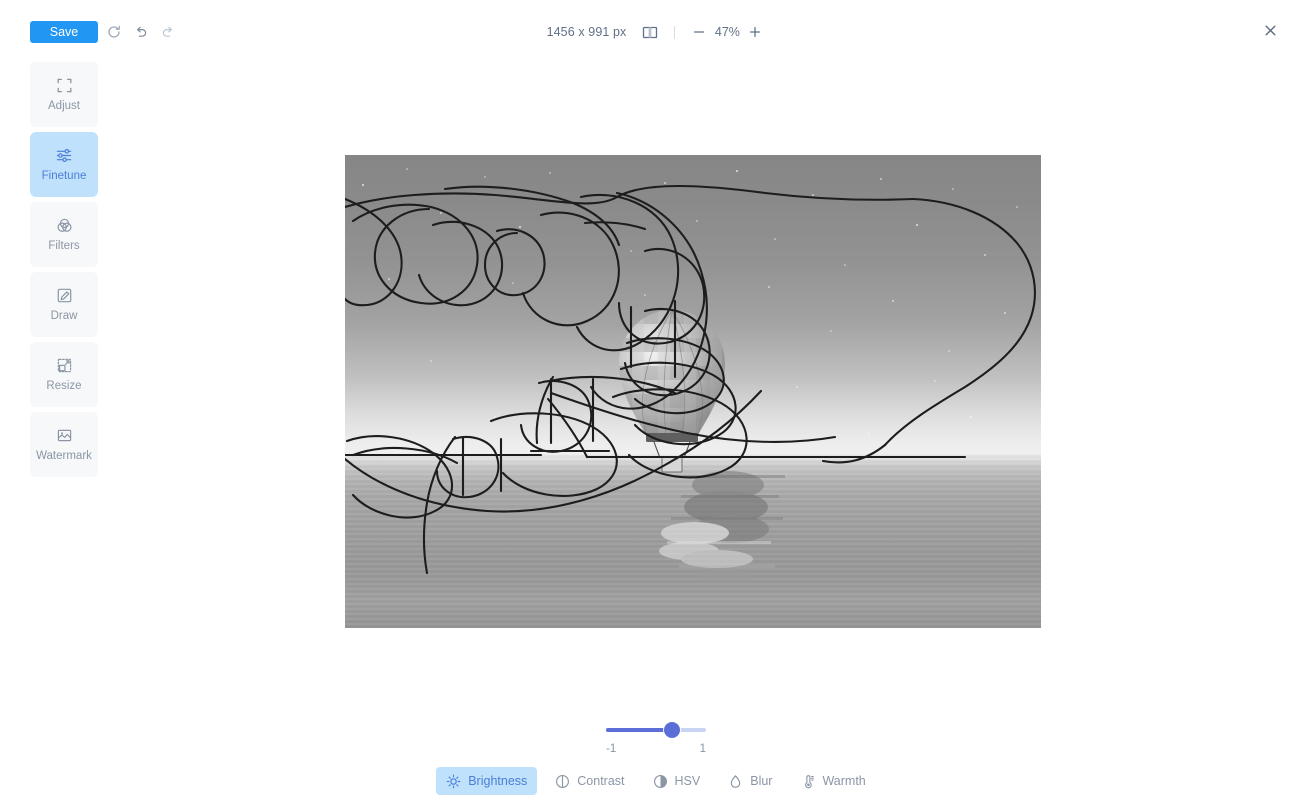  I want to click on sidebar-item-label: Filters, so click(64, 245).